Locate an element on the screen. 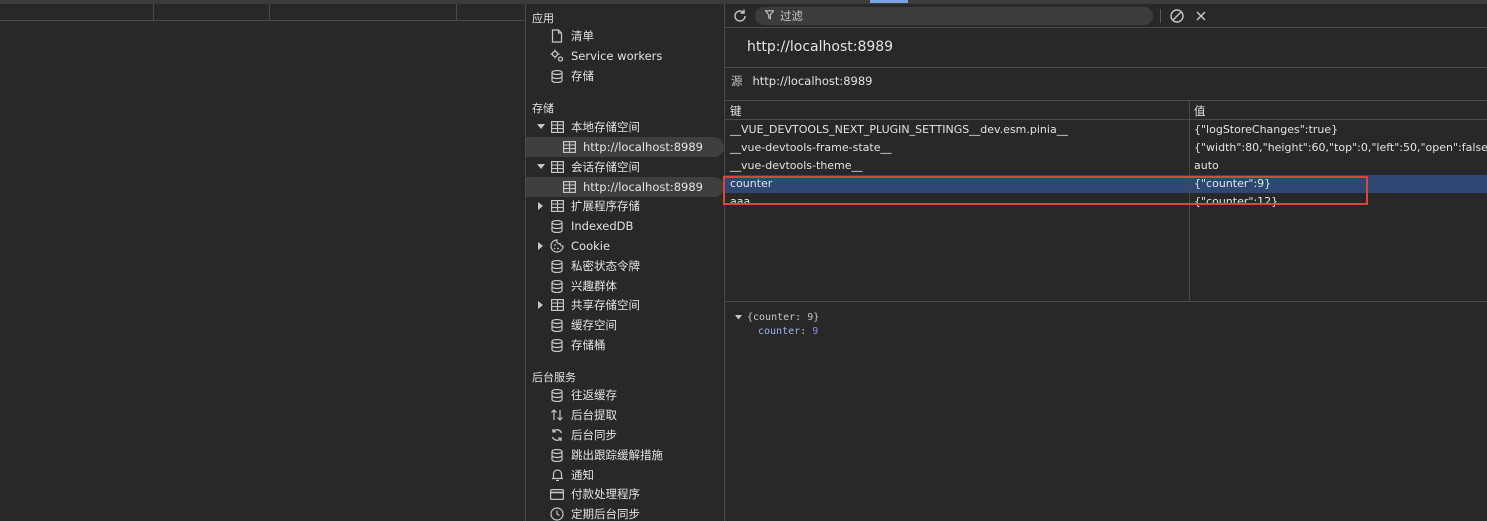  sidebar-item-label: 扩展程序存储 is located at coordinates (605, 206).